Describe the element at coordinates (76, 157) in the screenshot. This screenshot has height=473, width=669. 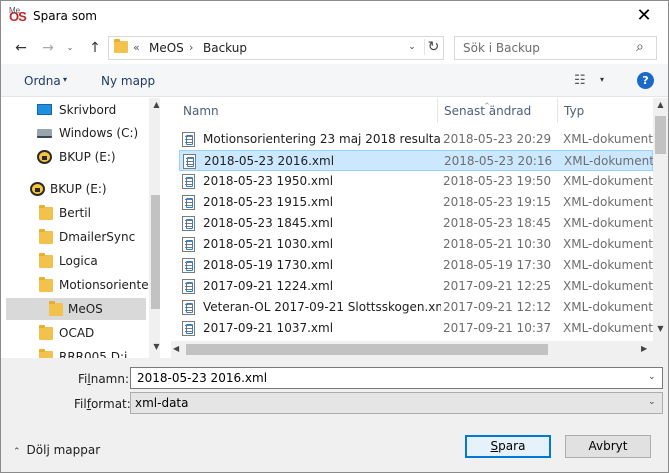
I see `nav-item-bkup-e: BKUP (E:)` at that location.